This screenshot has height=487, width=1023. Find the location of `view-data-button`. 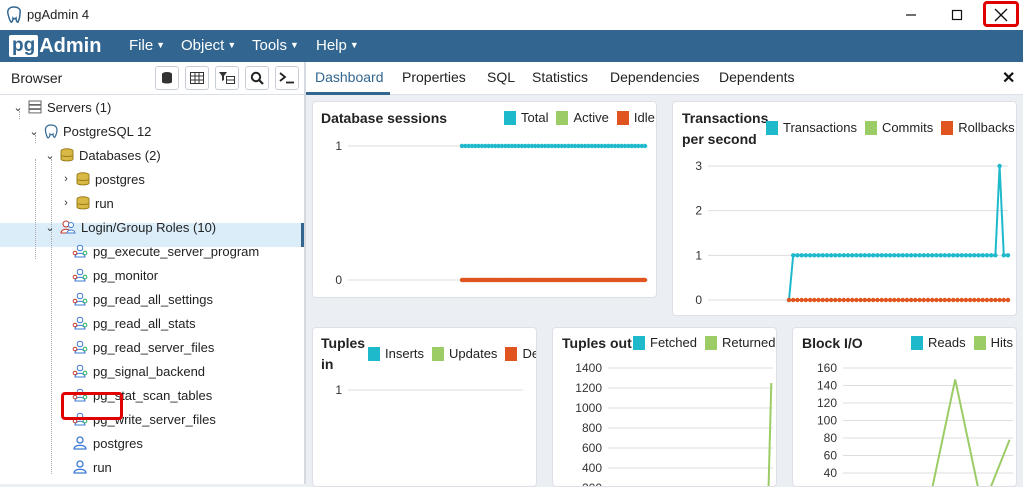

view-data-button is located at coordinates (197, 78).